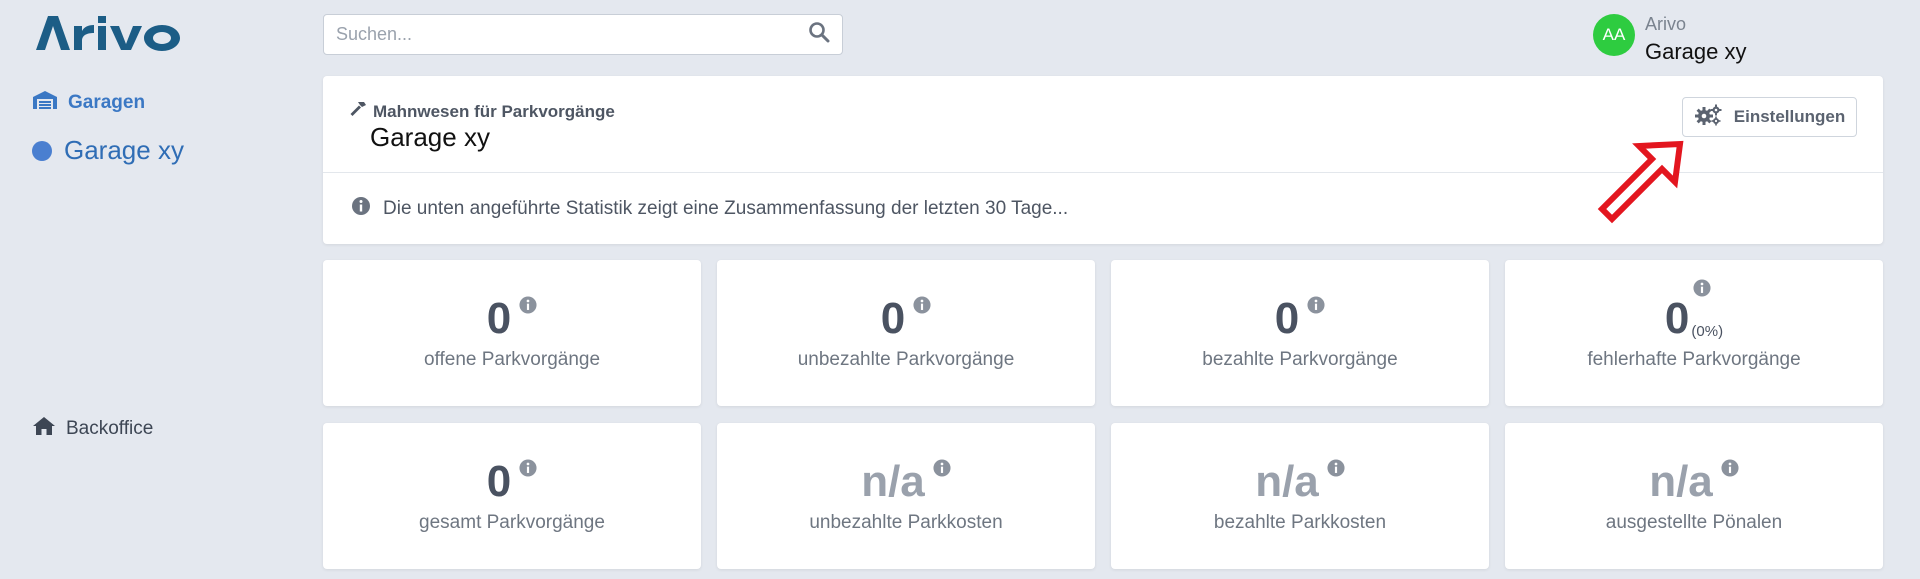 This screenshot has width=1920, height=579. I want to click on user-menu: AA Arivo Garage xy, so click(1670, 40).